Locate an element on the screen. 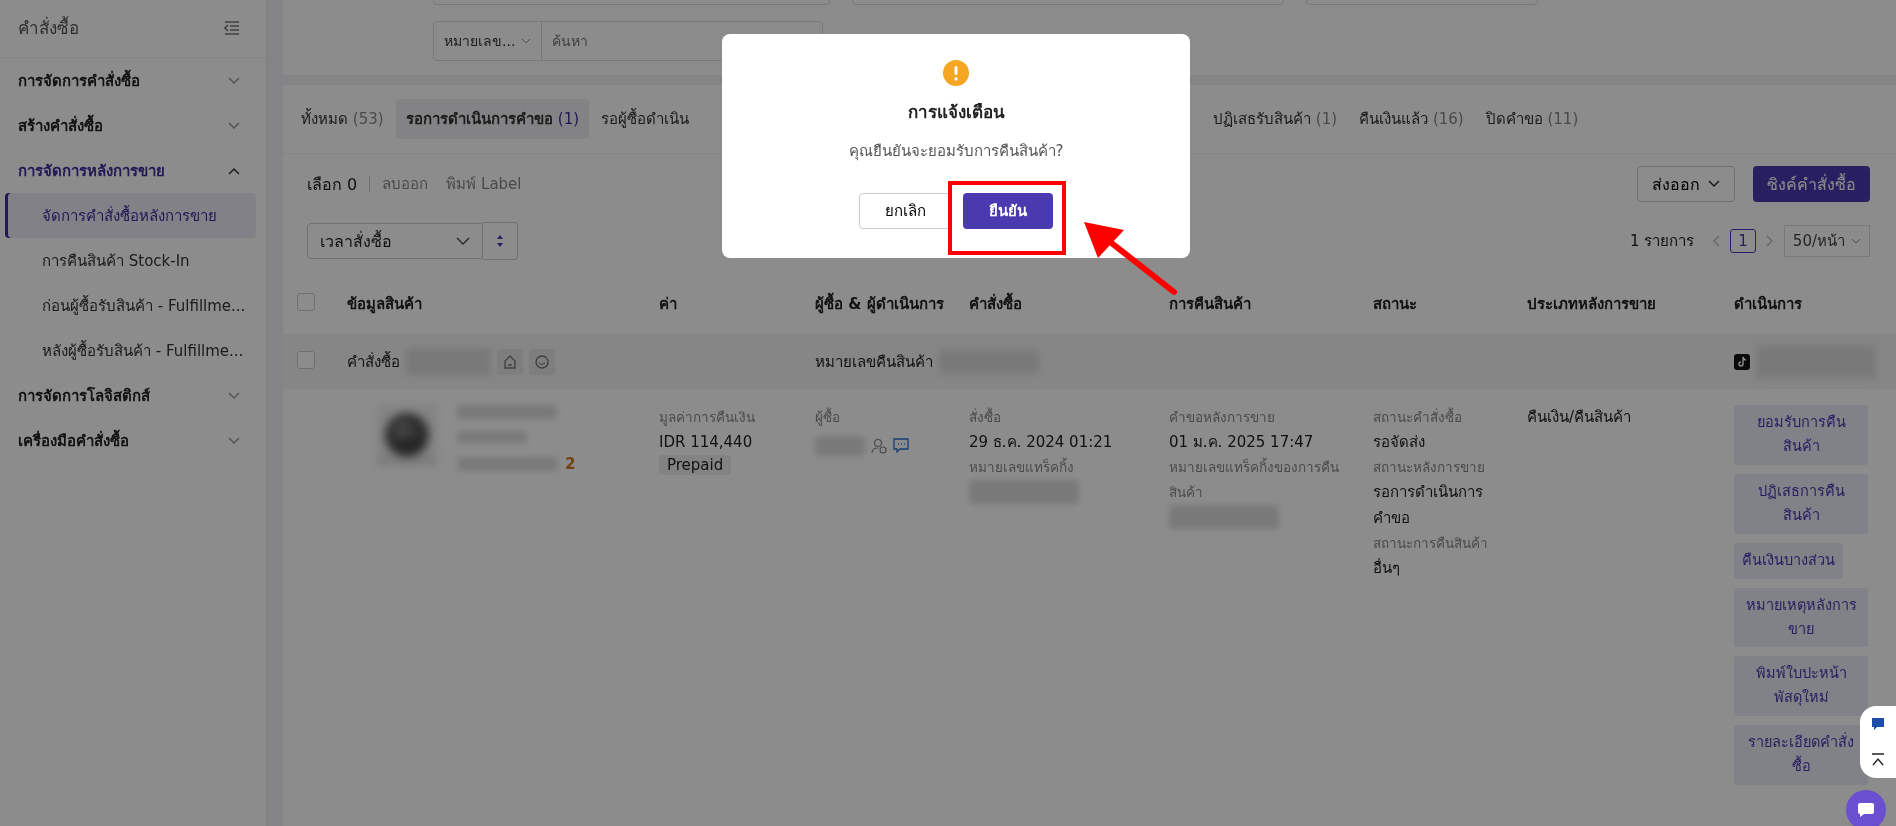 The image size is (1896, 826). refund-amount-label: มูลค่าการคืนเงิน is located at coordinates (707, 418).